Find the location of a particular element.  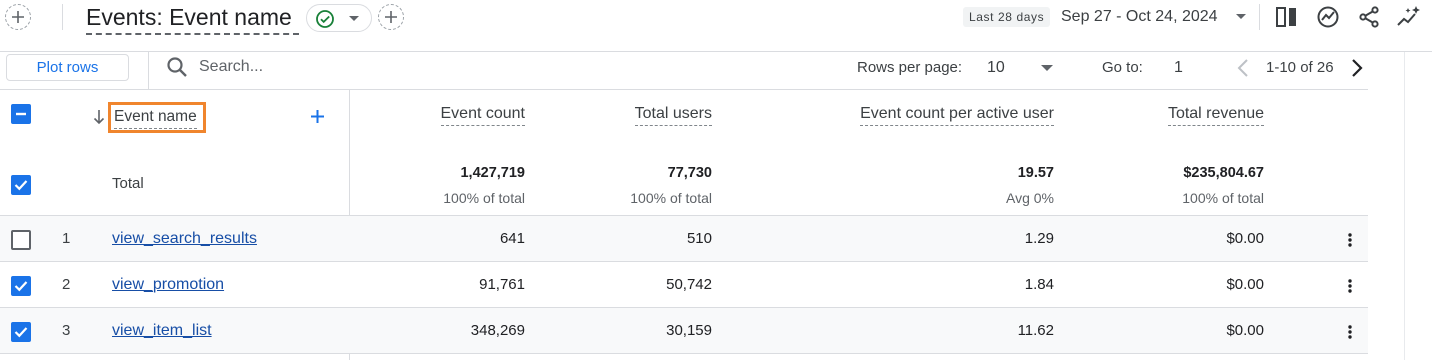

right-edge-divider is located at coordinates (1404, 206).